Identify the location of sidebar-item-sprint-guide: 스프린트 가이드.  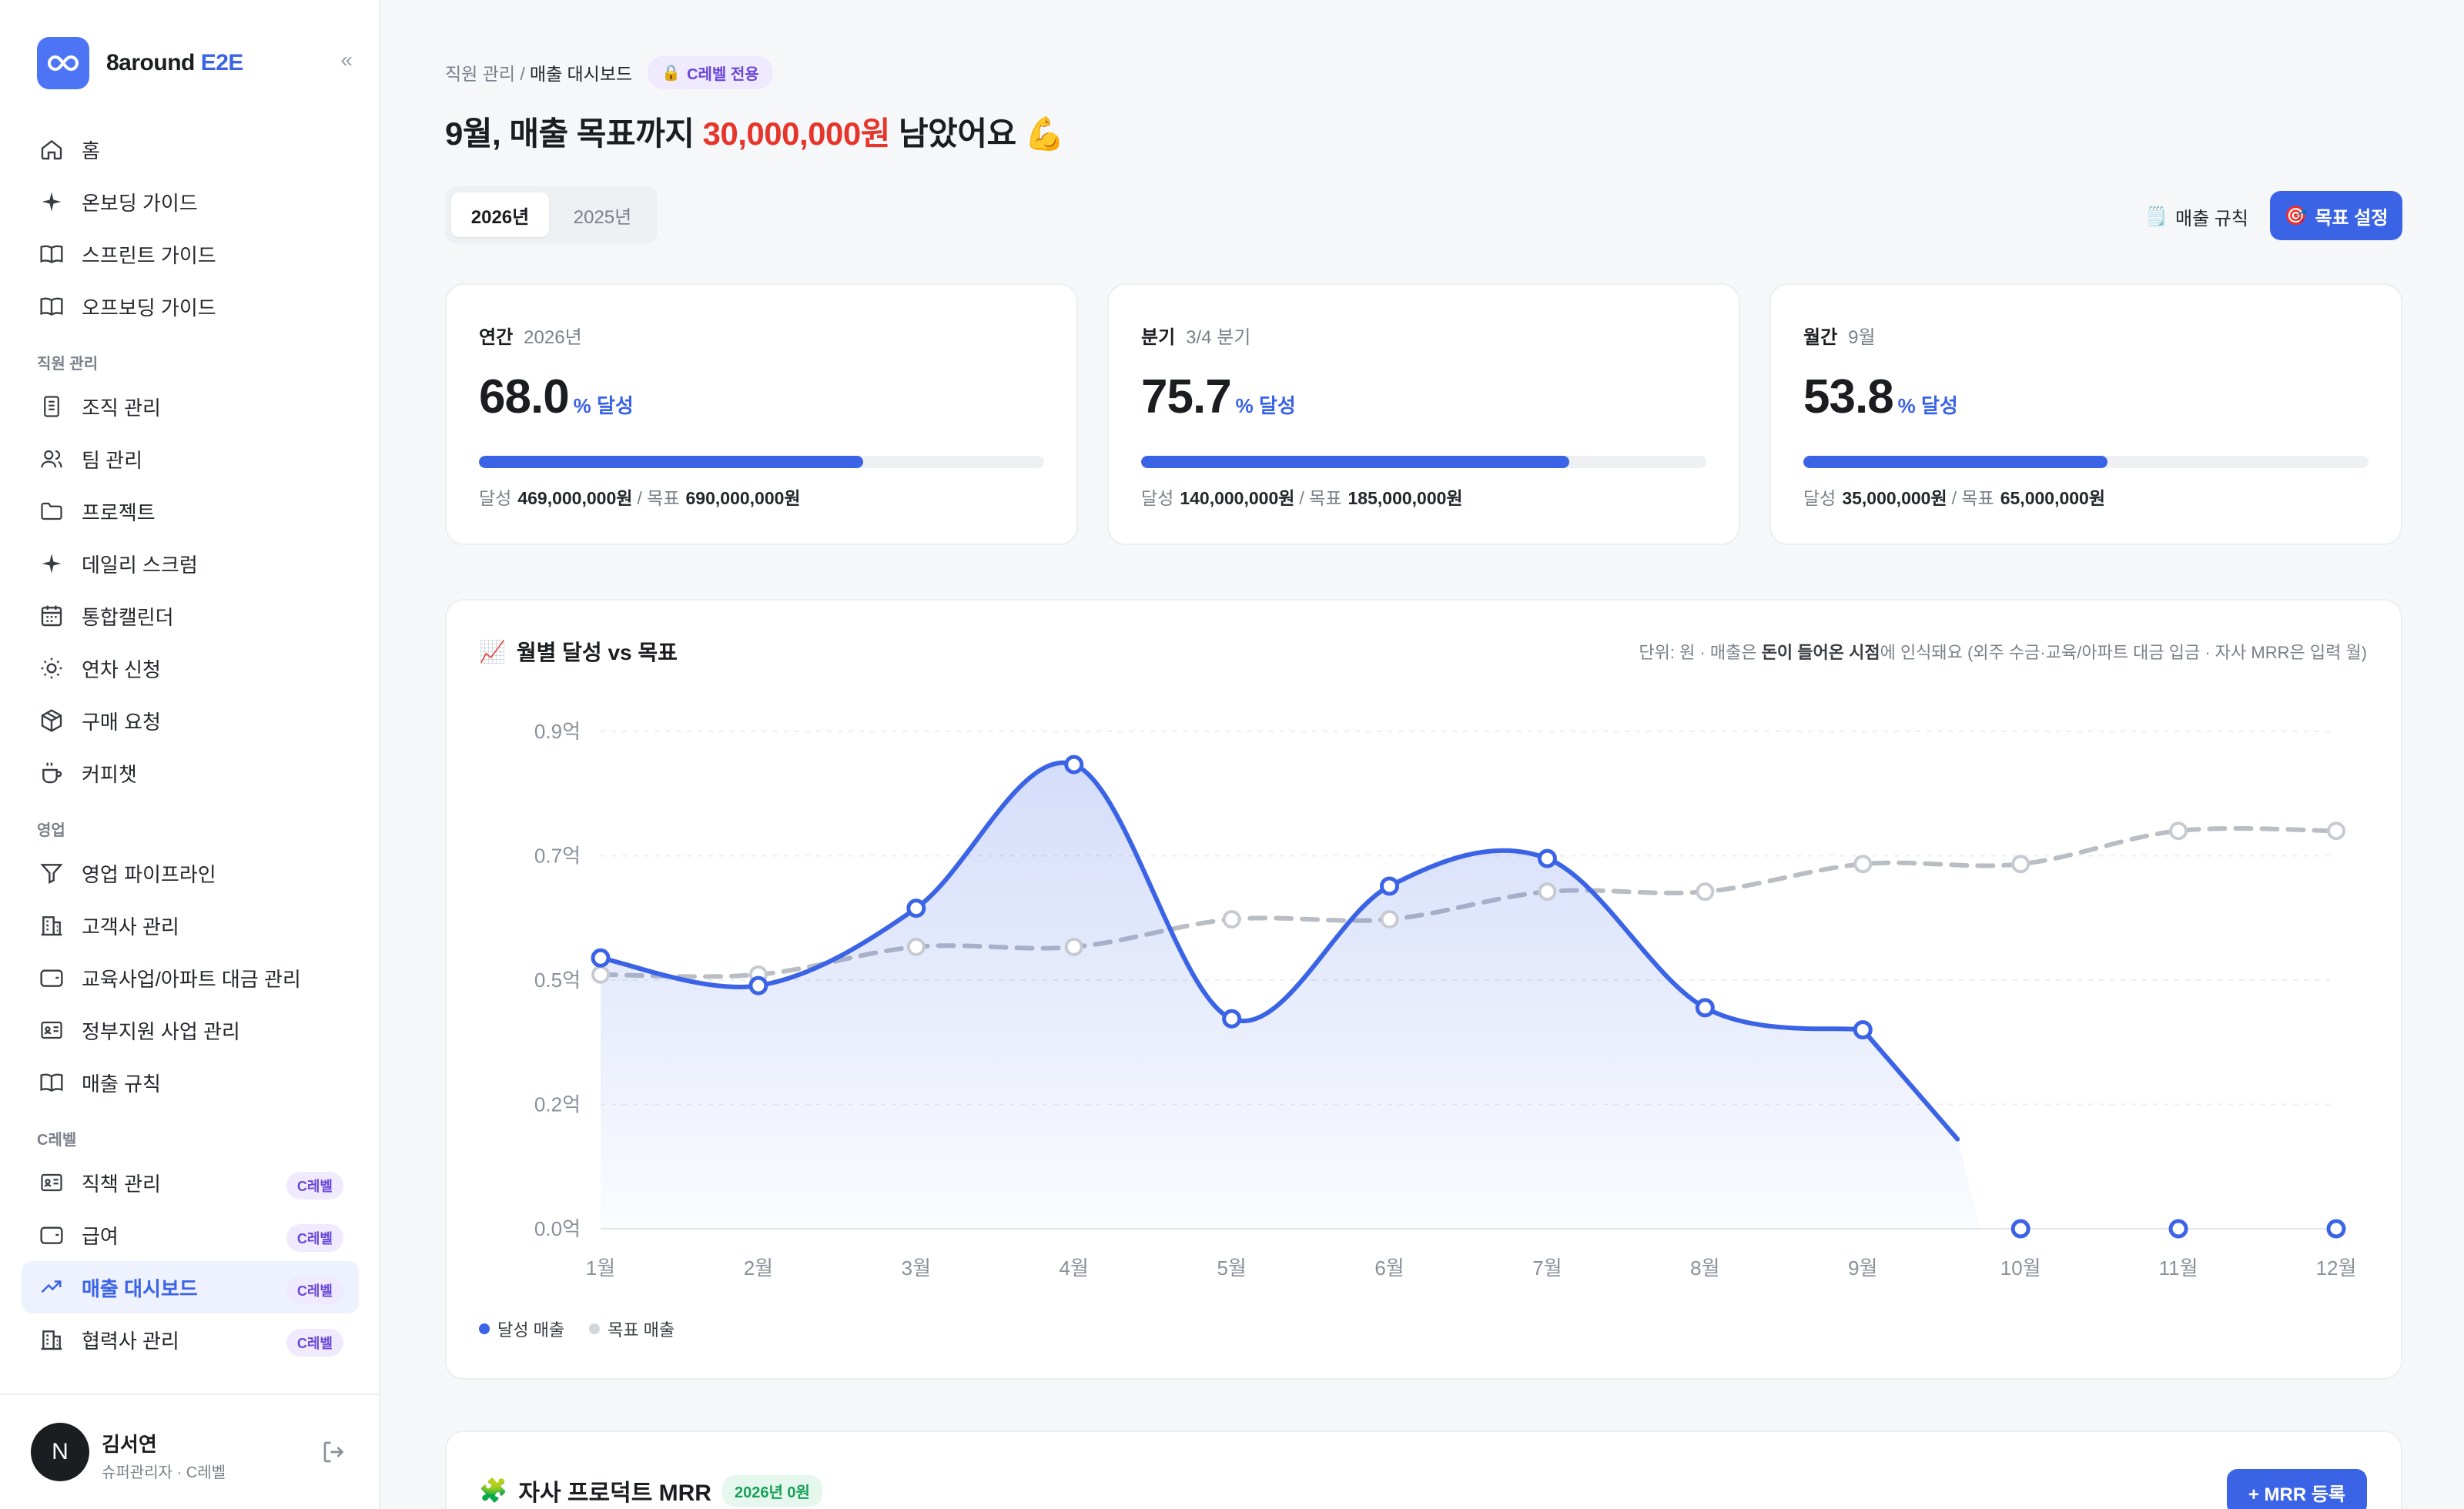
(190, 254).